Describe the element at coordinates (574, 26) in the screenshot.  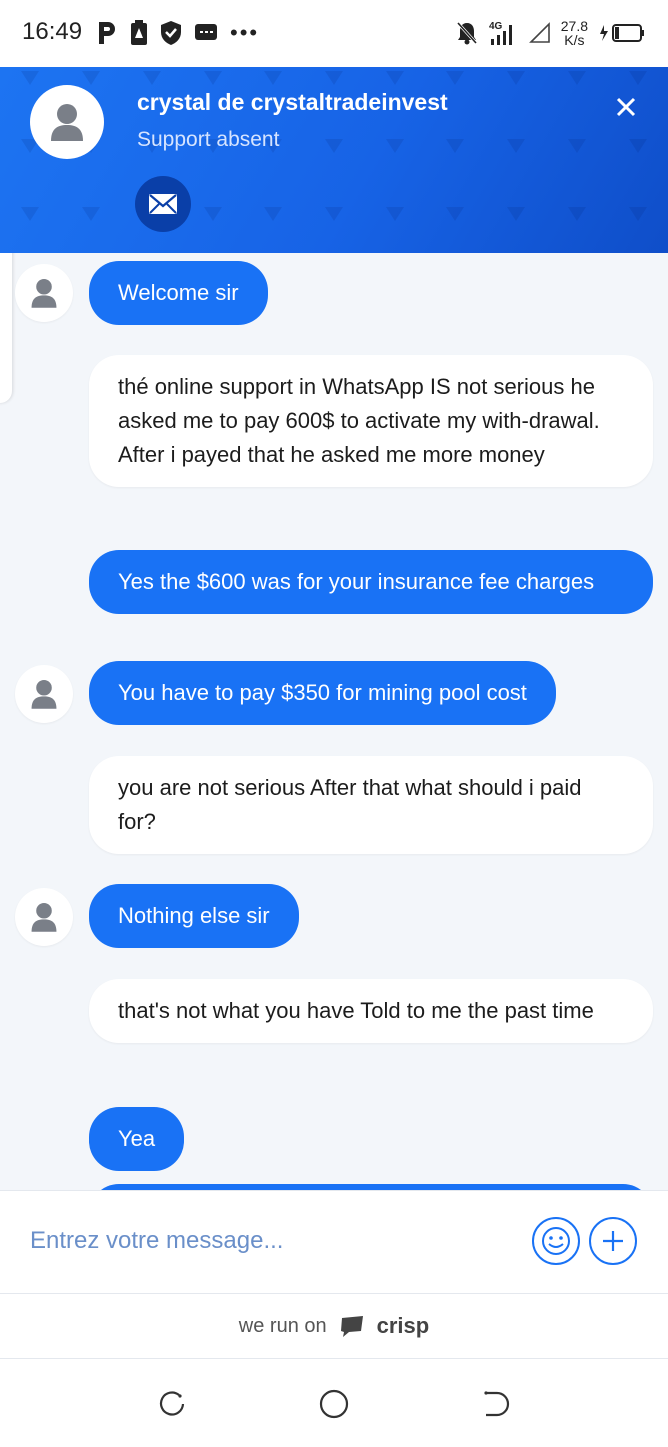
I see `speed-value: 27.8` at that location.